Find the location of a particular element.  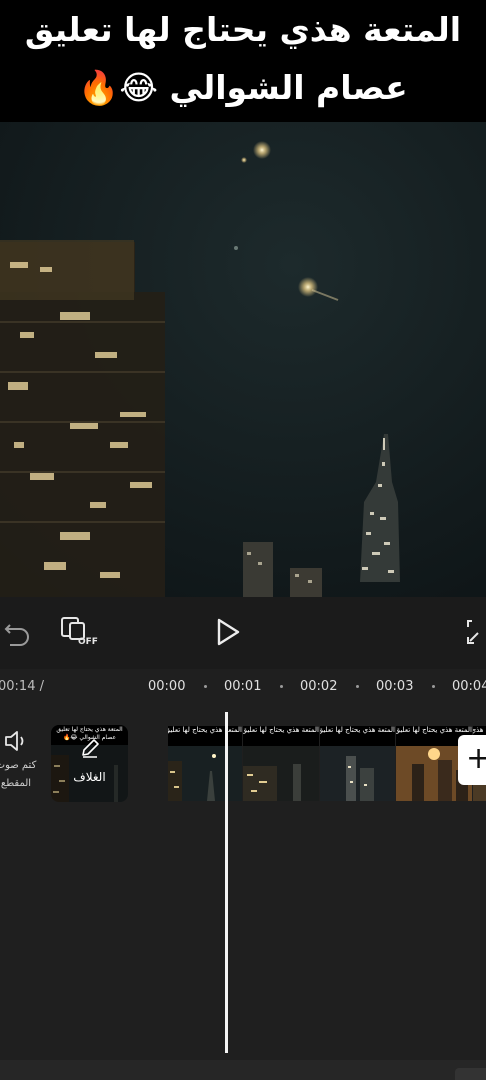

mute-clip-button: كتم صوت المقطع is located at coordinates (19, 761).